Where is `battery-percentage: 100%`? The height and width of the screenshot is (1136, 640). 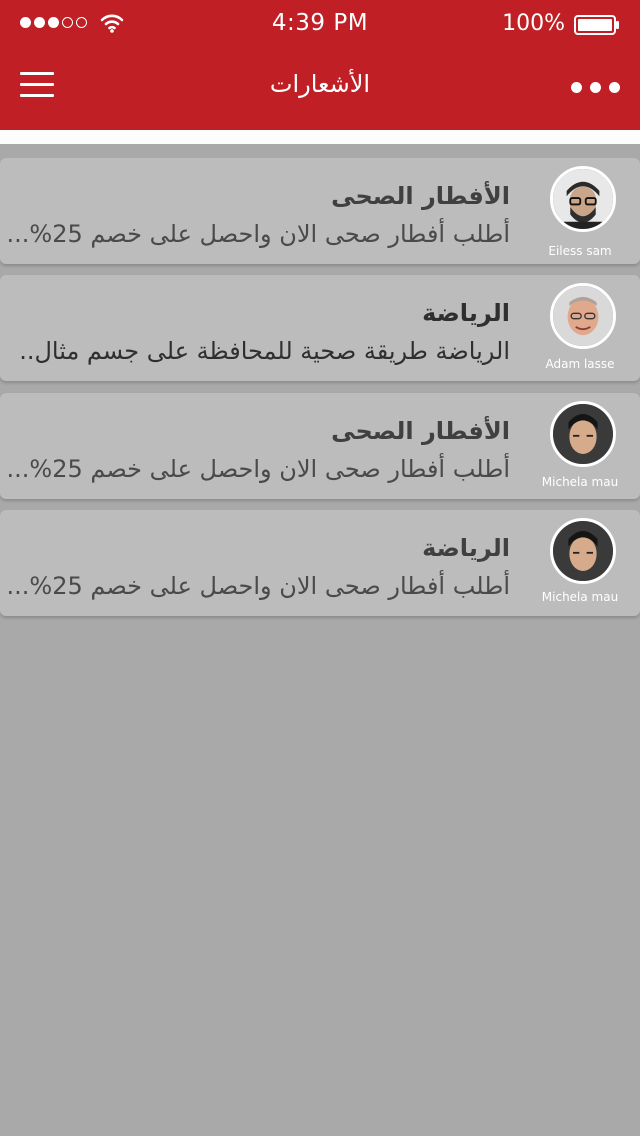 battery-percentage: 100% is located at coordinates (533, 23).